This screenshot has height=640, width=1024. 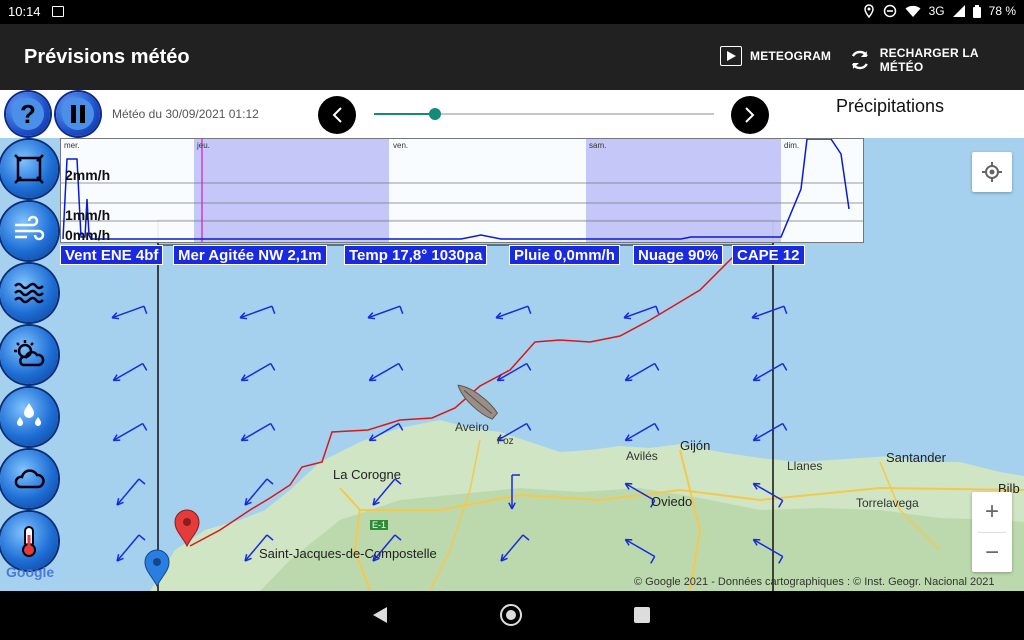 What do you see at coordinates (30, 228) in the screenshot?
I see `wind-icon` at bounding box center [30, 228].